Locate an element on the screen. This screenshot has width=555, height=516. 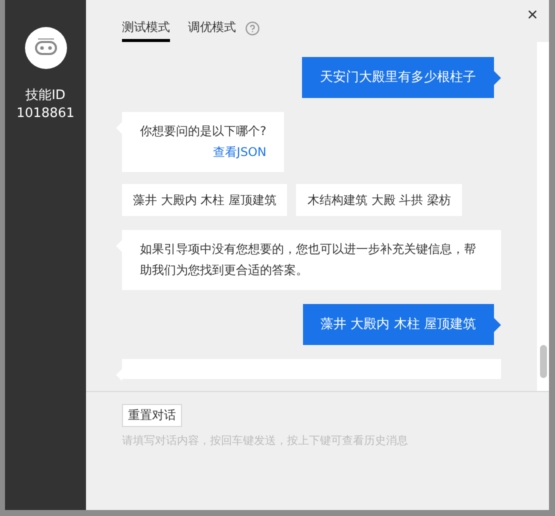
help-icon is located at coordinates (252, 28).